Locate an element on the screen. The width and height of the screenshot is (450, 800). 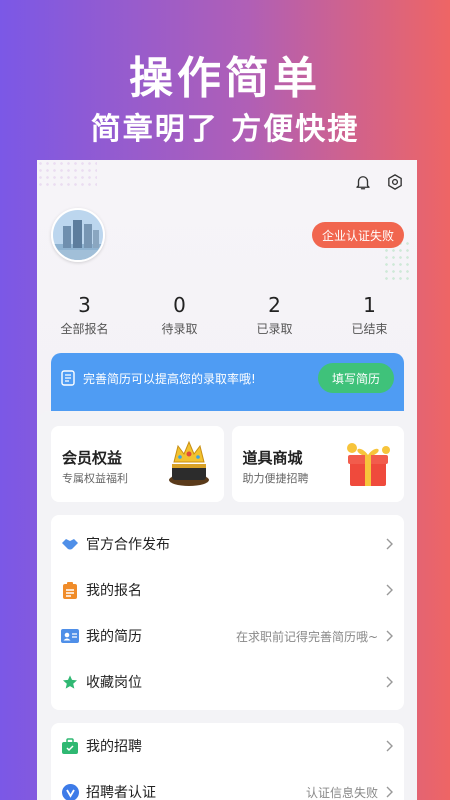
gift-box-icon is located at coordinates (368, 464).